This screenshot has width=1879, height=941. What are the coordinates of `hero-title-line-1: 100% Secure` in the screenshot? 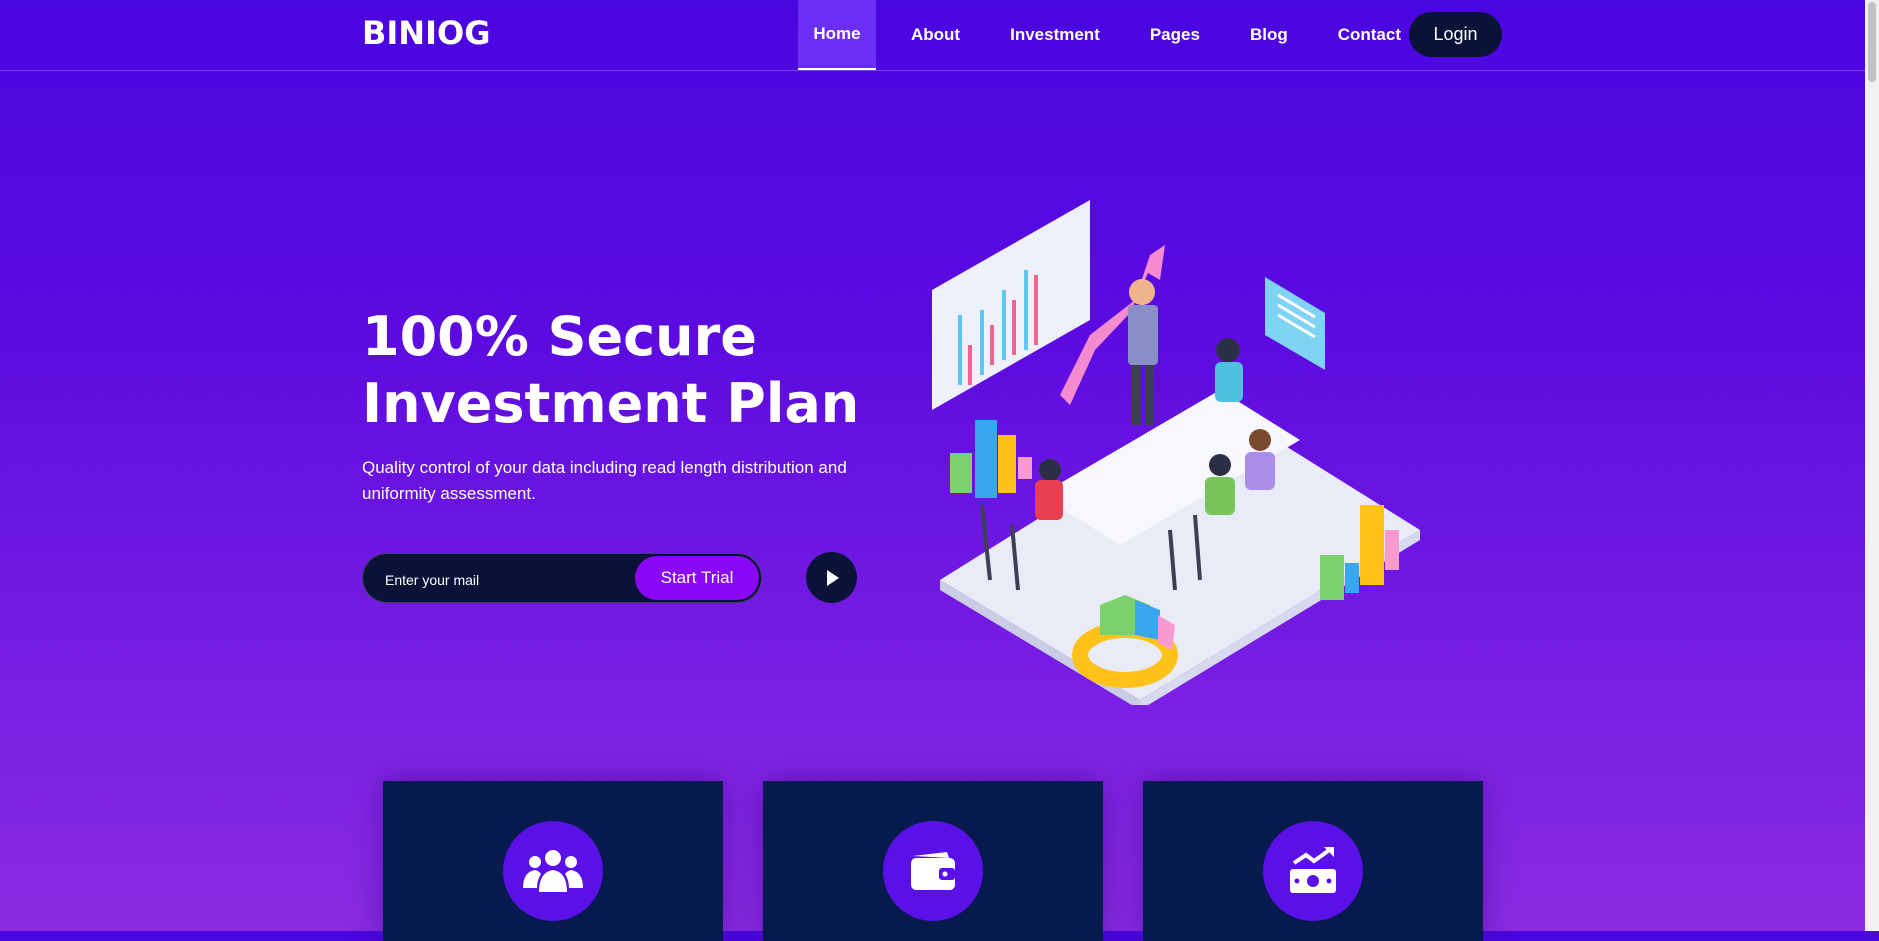 It's located at (559, 336).